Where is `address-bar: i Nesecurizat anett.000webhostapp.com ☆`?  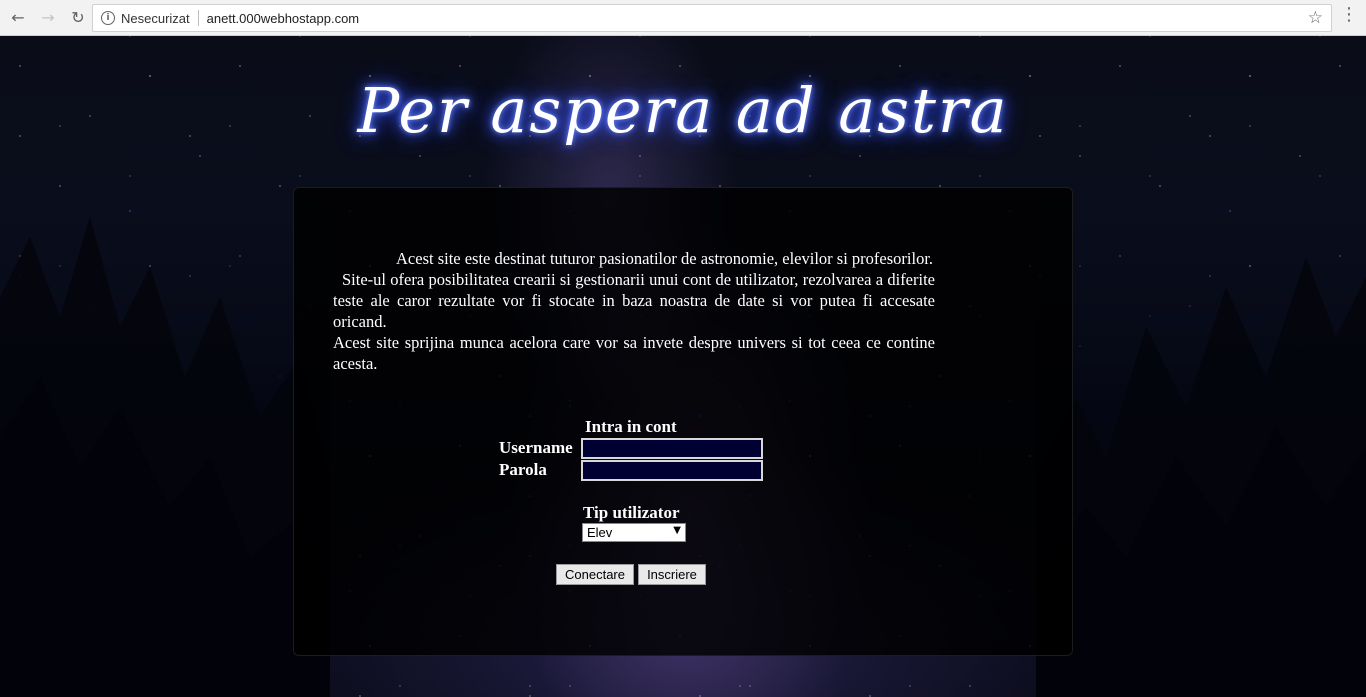
address-bar: i Nesecurizat anett.000webhostapp.com ☆ is located at coordinates (712, 18).